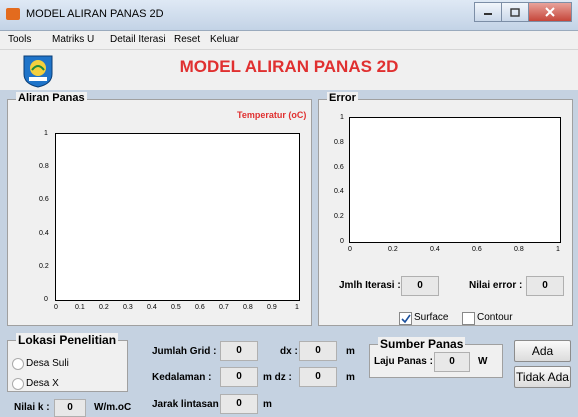 This screenshot has width=578, height=417. I want to click on surface-label: Surface, so click(431, 317).